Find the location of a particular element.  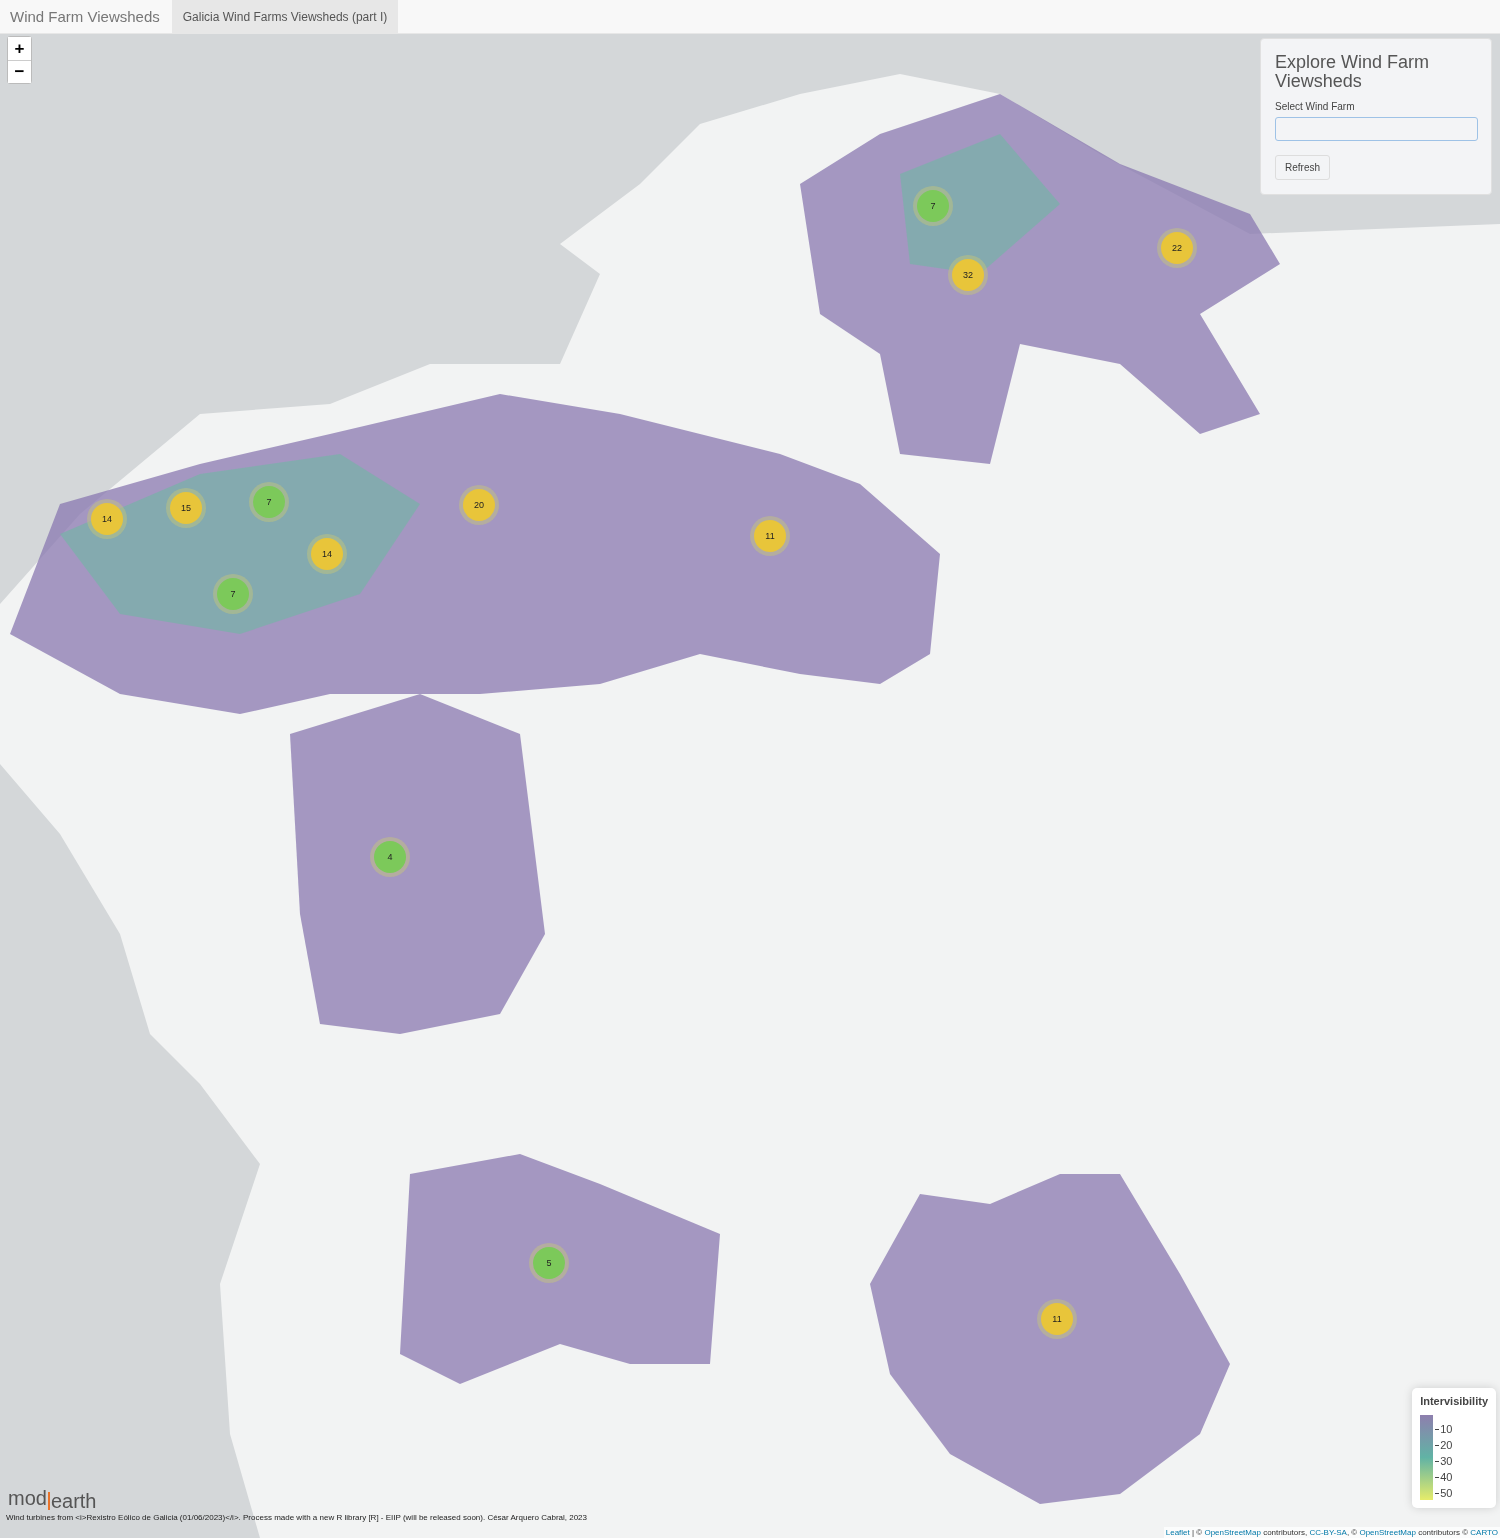

attribution-link: CC-BY-SA is located at coordinates (1328, 1532).